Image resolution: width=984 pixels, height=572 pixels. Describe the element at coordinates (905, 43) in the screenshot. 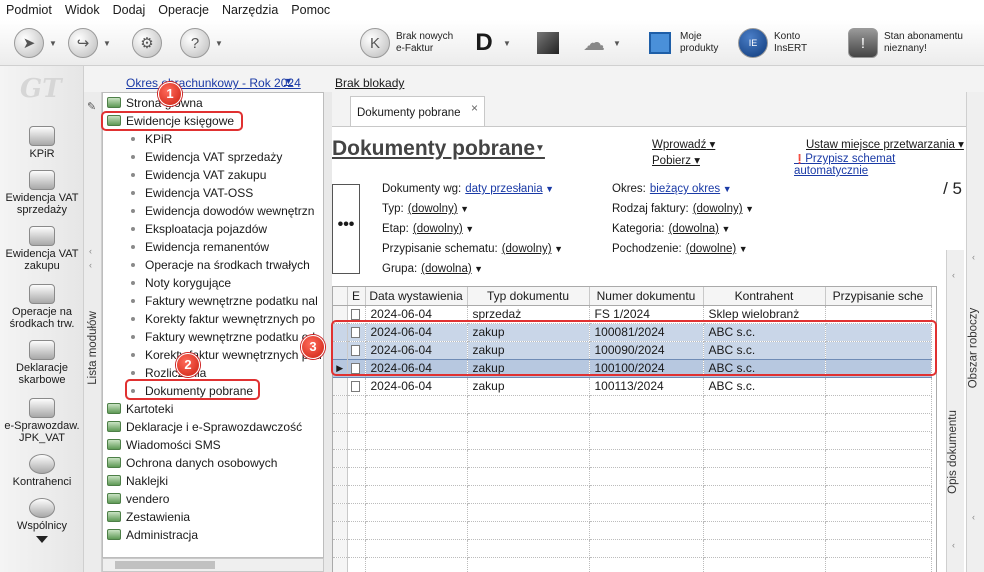

I see `stan-abonamentu-button: ! Stan abonamentu nieznany!` at that location.